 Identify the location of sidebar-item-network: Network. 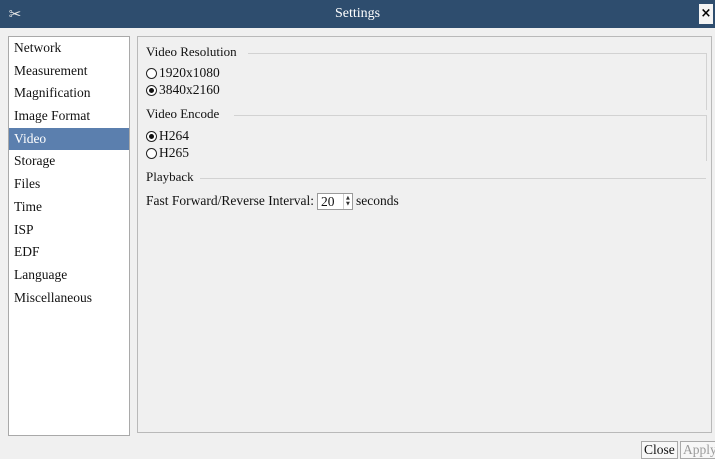
(69, 48).